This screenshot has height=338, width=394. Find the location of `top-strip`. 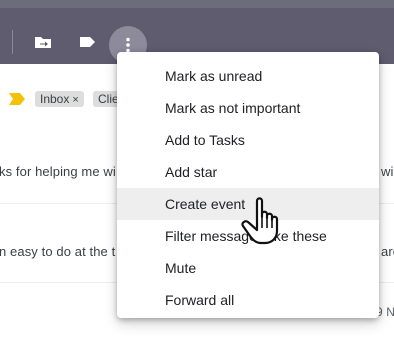

top-strip is located at coordinates (197, 4).